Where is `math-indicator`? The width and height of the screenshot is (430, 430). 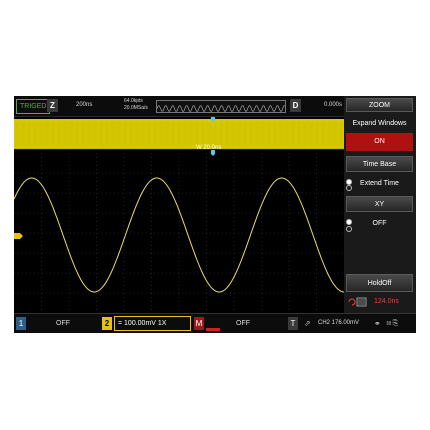
math-indicator is located at coordinates (213, 329).